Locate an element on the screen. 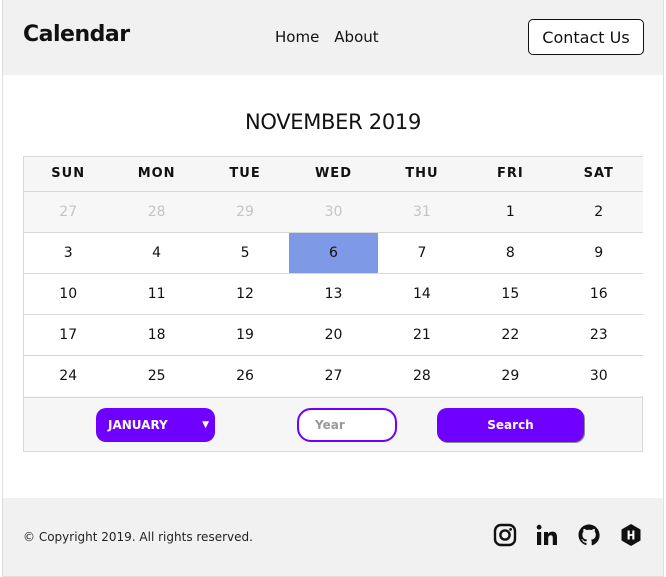  day-cell-selected: 6 is located at coordinates (333, 252).